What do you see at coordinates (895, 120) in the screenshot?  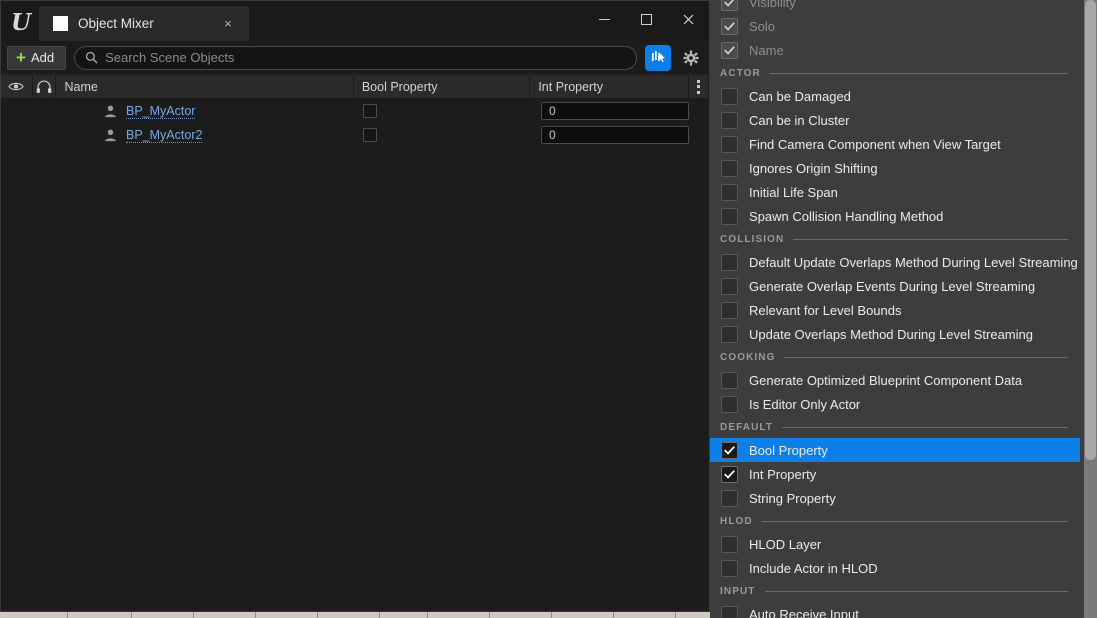 I see `panel-menu-item: Can be in Cluster` at bounding box center [895, 120].